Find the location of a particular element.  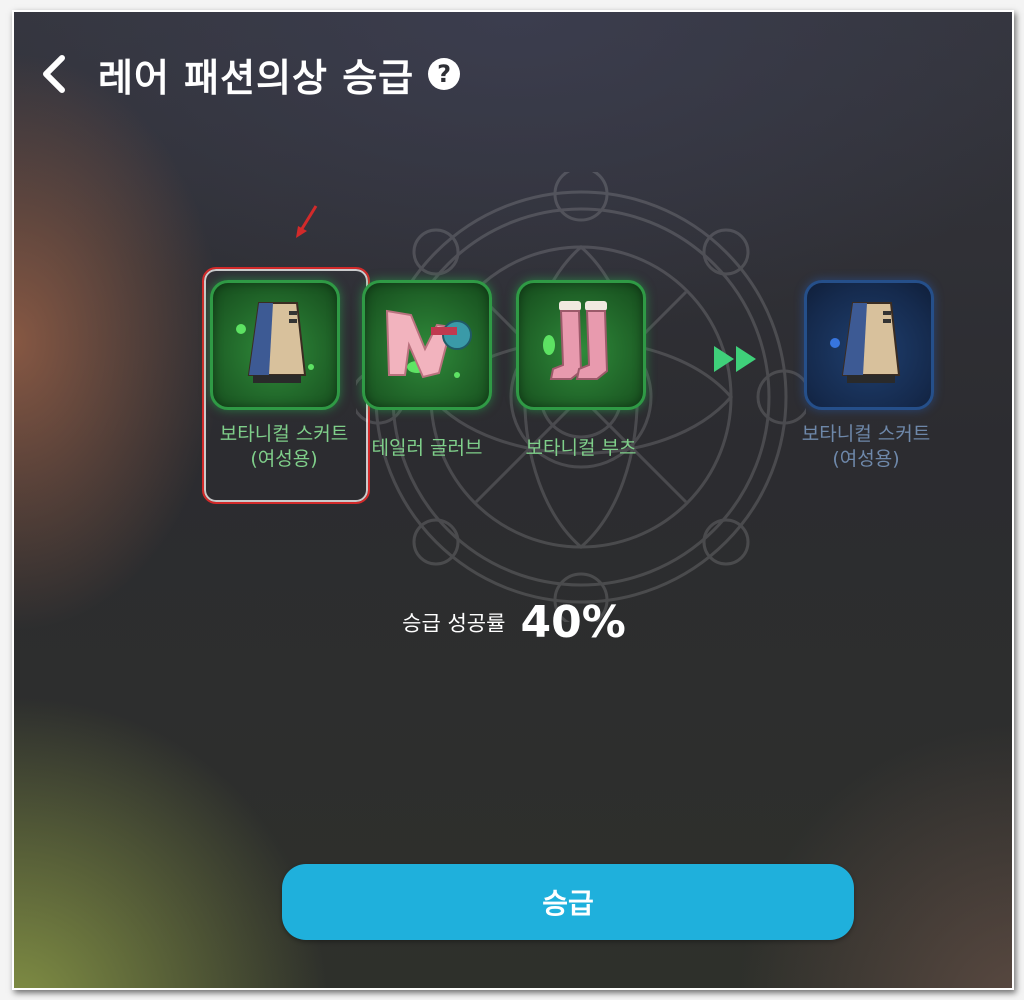

result-label-skirt: 보타니컬 스커트 (여성용) is located at coordinates (866, 447).